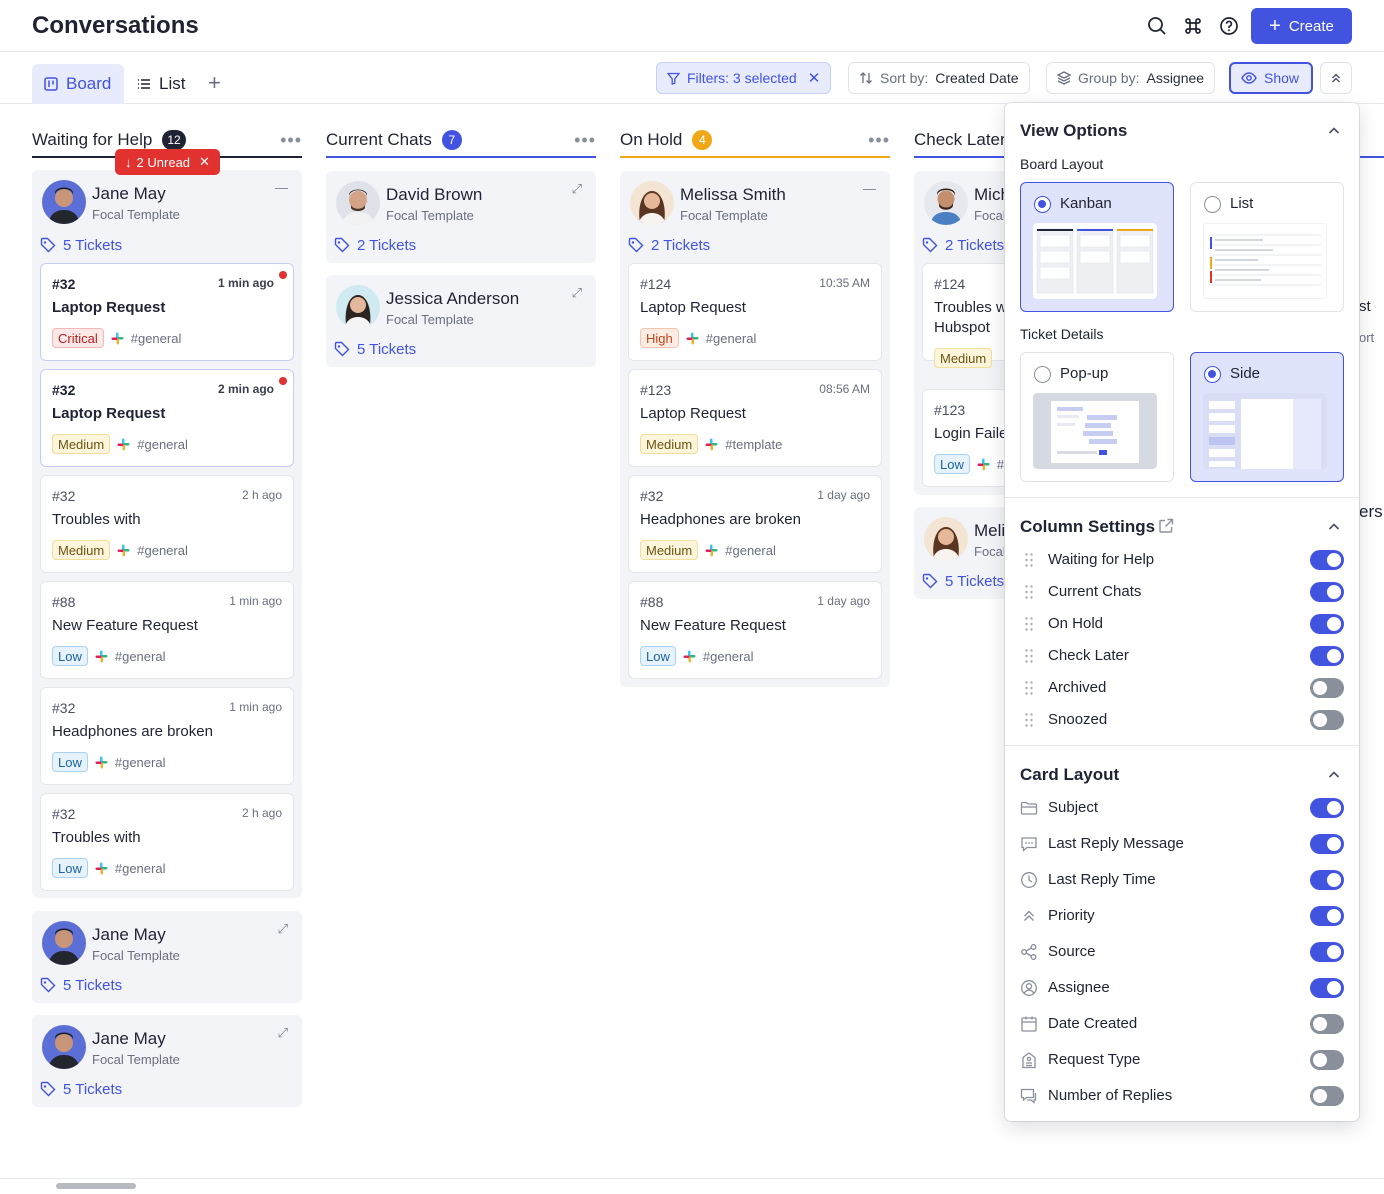 This screenshot has width=1384, height=1194. What do you see at coordinates (461, 217) in the screenshot?
I see `assignee-group: David Brown Focal Template ⤢ 2 Tickets` at bounding box center [461, 217].